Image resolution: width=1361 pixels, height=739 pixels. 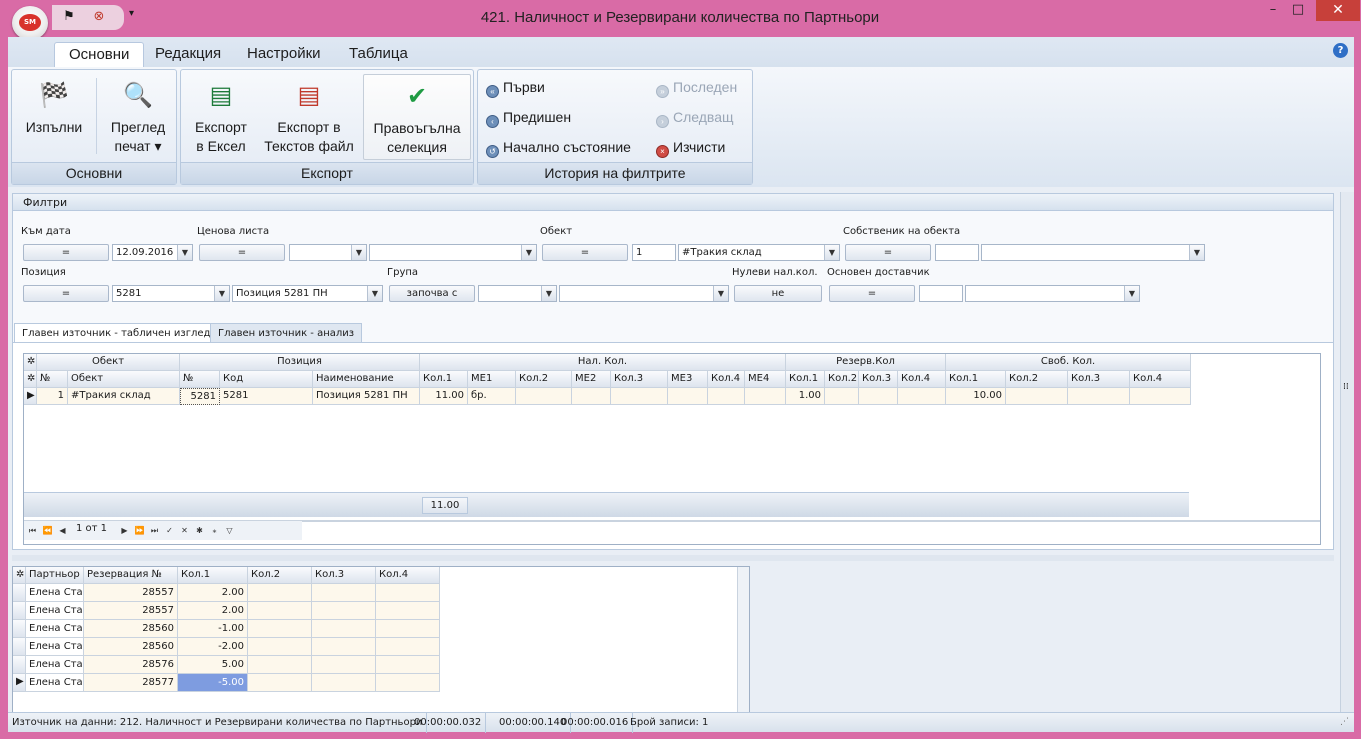 I want to click on detail-col-header-q2: Кол.2, so click(x=280, y=575).